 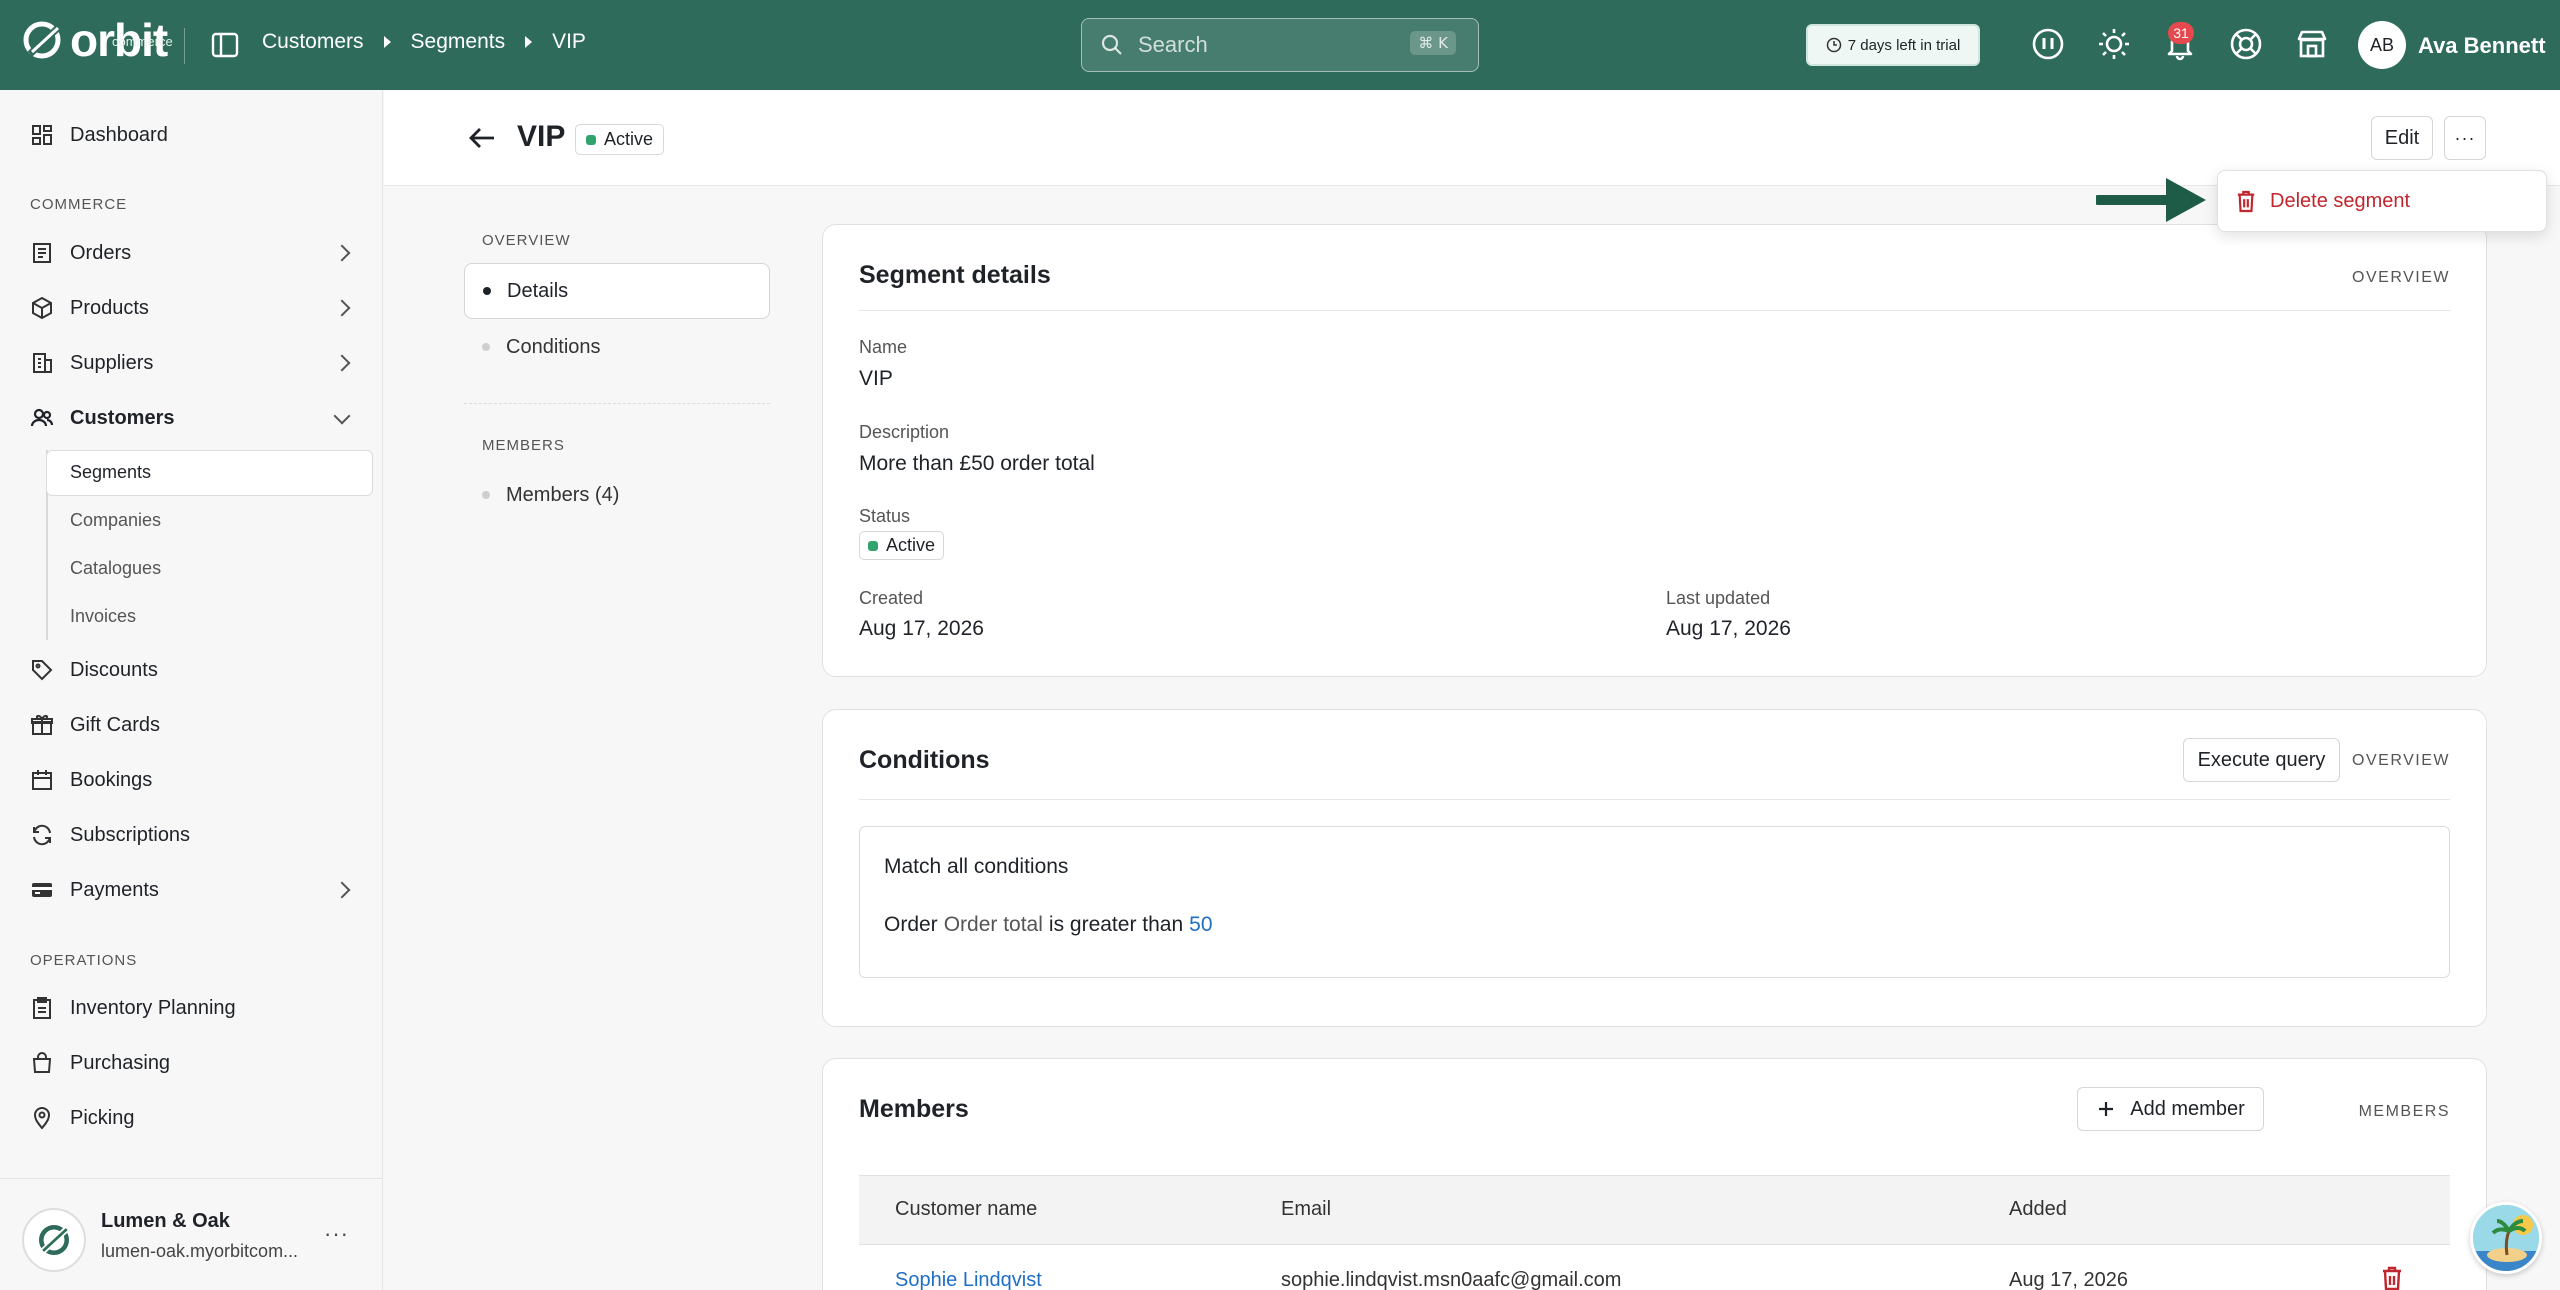 What do you see at coordinates (482, 138) in the screenshot?
I see `back-arrow-icon` at bounding box center [482, 138].